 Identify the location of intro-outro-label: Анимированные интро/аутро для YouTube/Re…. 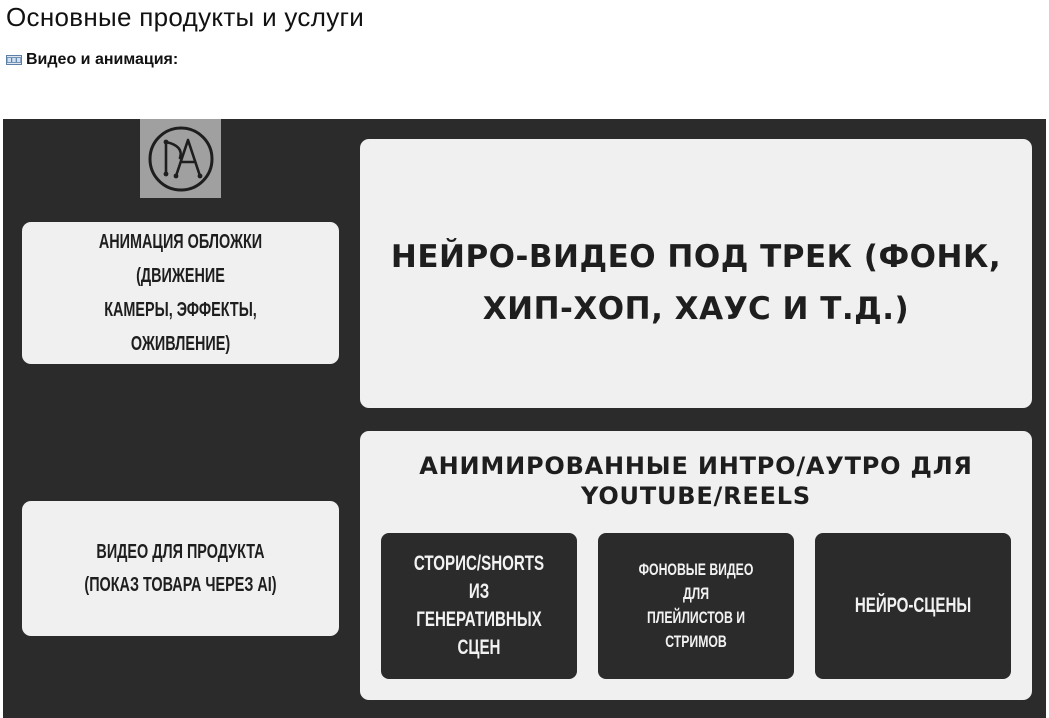
(696, 481).